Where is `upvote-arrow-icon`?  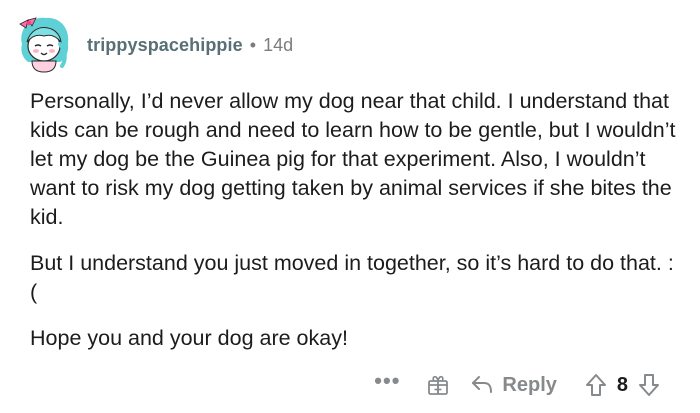
upvote-arrow-icon is located at coordinates (595, 385).